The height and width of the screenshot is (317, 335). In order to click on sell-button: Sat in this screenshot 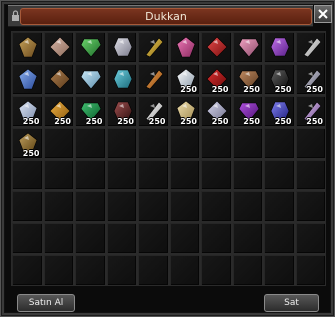, I will do `click(291, 303)`.